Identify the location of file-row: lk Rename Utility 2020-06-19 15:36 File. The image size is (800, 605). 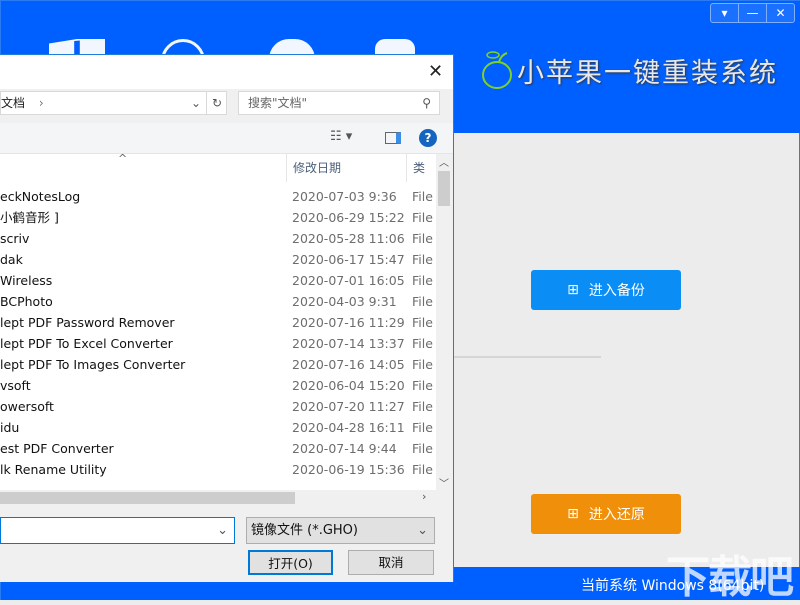
(218, 469).